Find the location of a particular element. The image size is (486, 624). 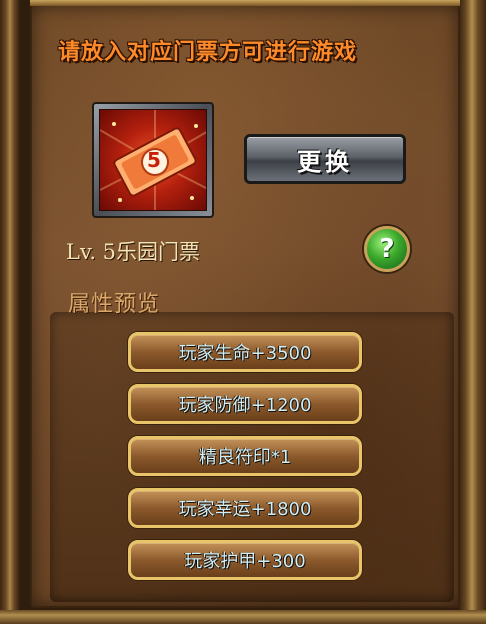

help-icon: ? is located at coordinates (387, 249).